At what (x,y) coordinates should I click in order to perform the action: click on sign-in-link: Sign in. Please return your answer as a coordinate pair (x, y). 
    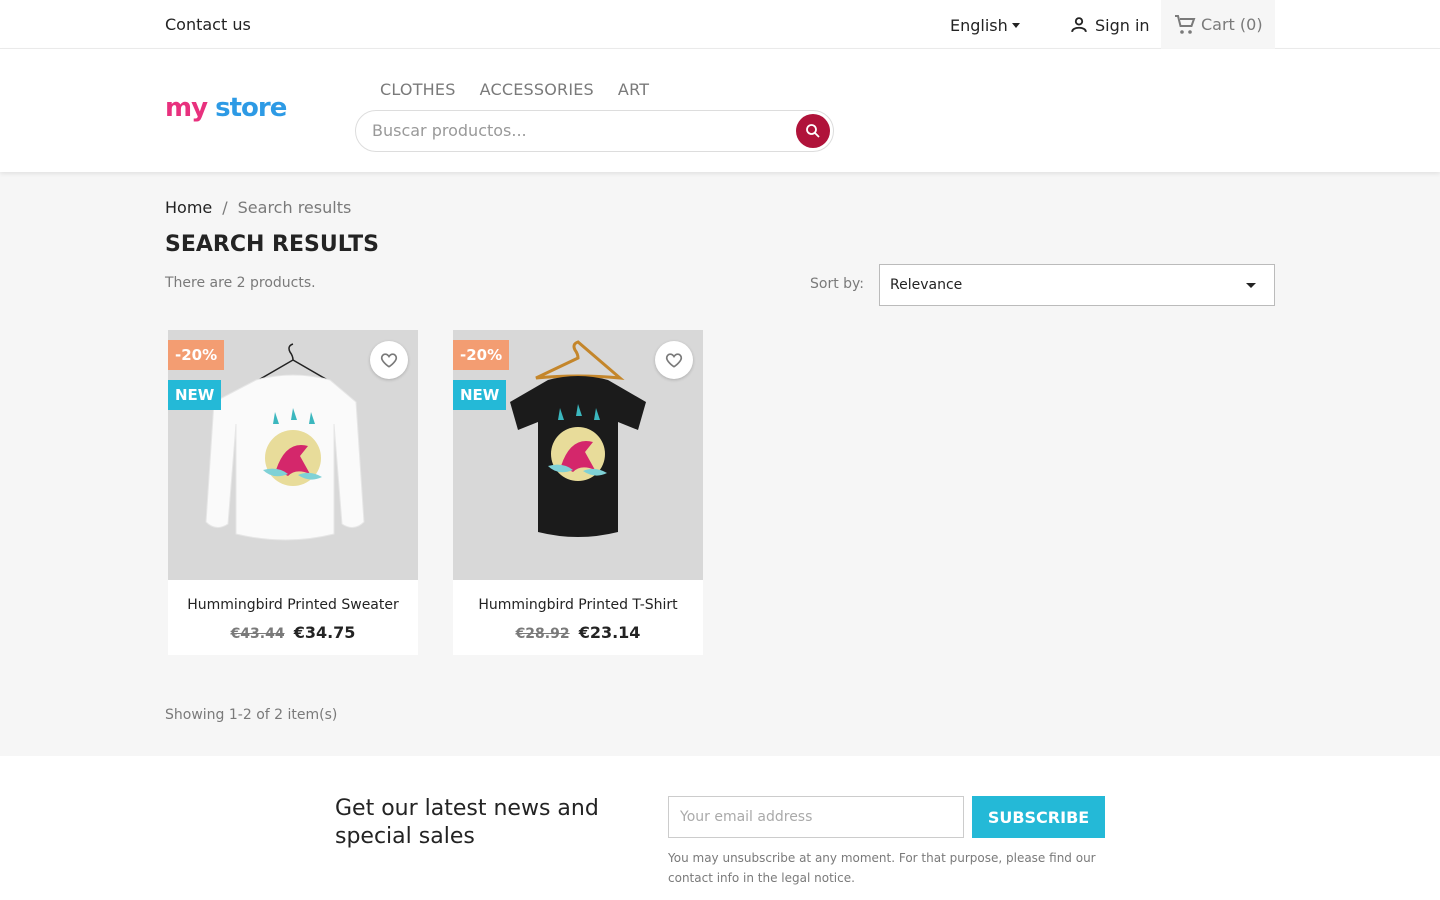
    Looking at the image, I should click on (1109, 25).